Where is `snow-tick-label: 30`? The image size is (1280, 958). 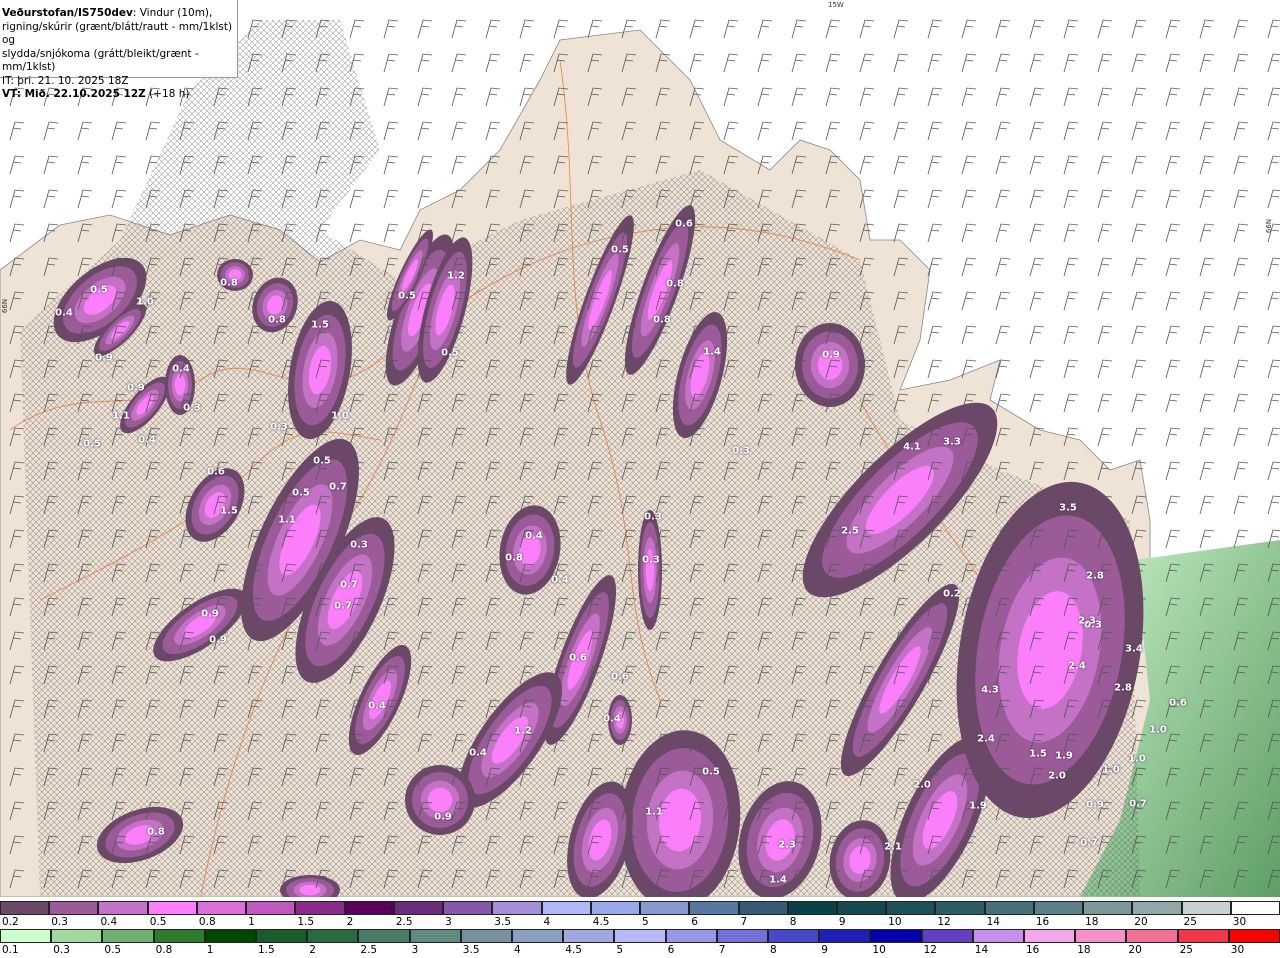 snow-tick-label: 30 is located at coordinates (1239, 922).